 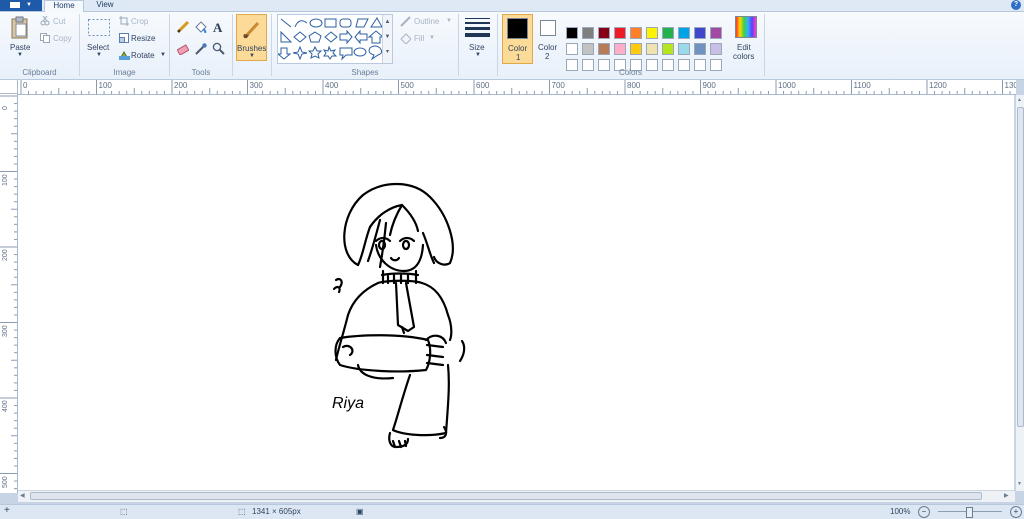 What do you see at coordinates (22, 495) in the screenshot?
I see `scroll-left-icon: ◀` at bounding box center [22, 495].